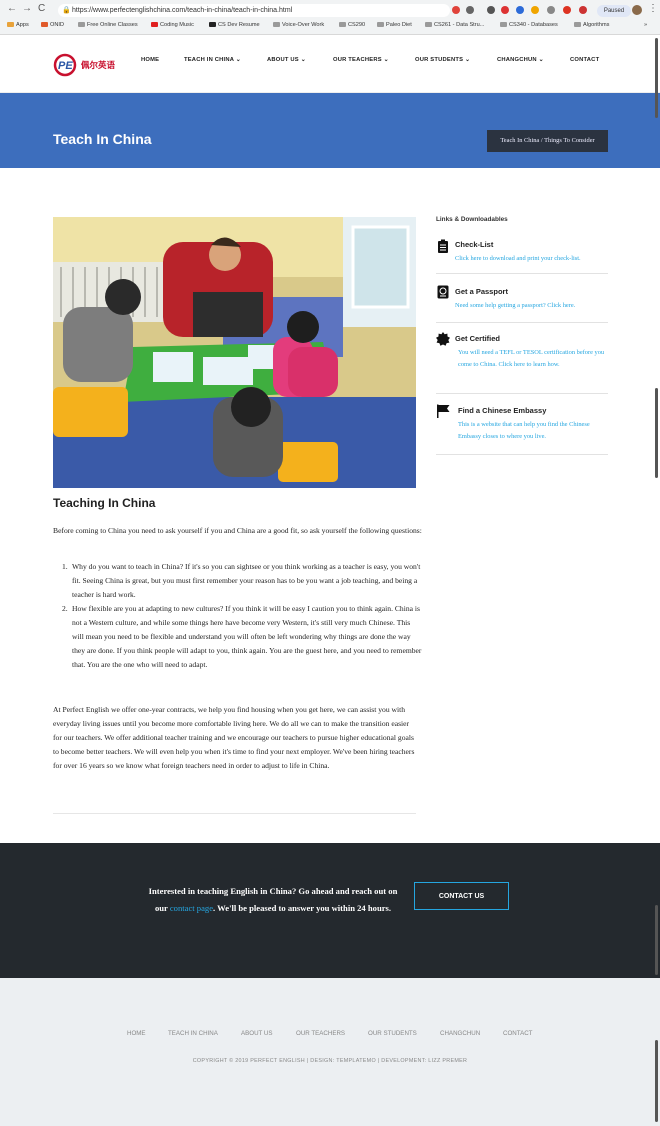 The height and width of the screenshot is (1126, 660). What do you see at coordinates (442, 60) in the screenshot?
I see `nav-our-students: OUR STUDENTS ⌄` at bounding box center [442, 60].